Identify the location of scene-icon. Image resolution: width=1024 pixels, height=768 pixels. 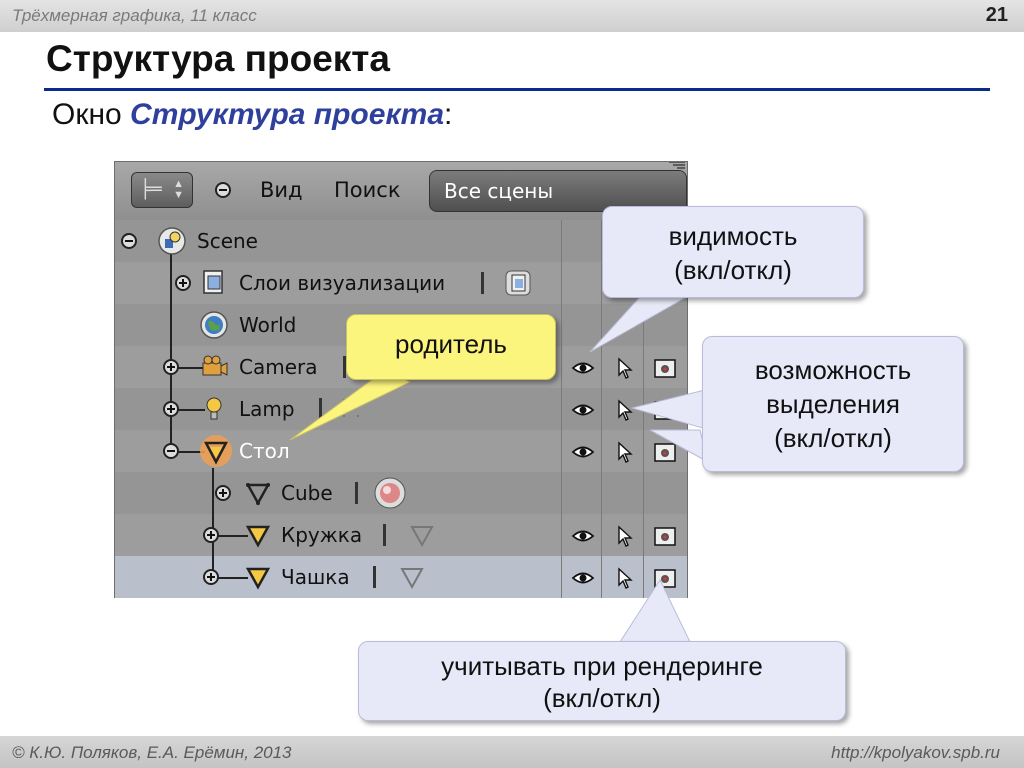
(172, 241).